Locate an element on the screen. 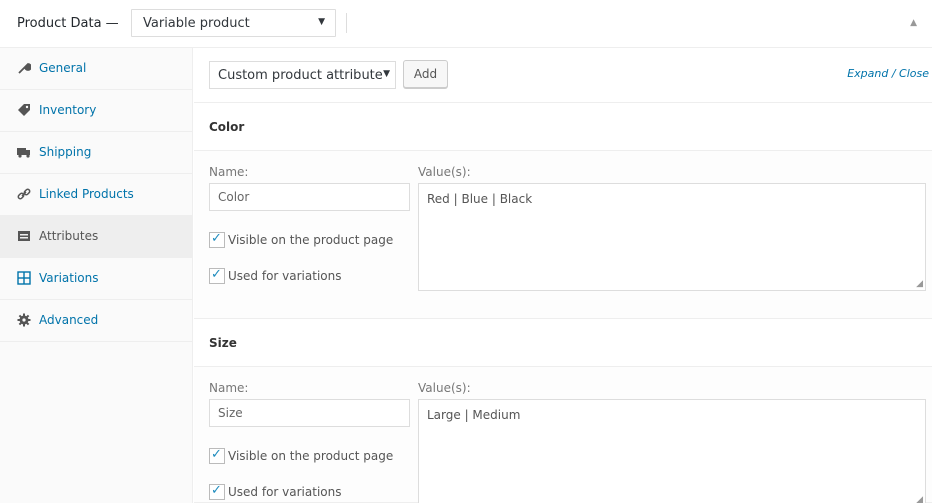  attribute-name-input: Color is located at coordinates (309, 197).